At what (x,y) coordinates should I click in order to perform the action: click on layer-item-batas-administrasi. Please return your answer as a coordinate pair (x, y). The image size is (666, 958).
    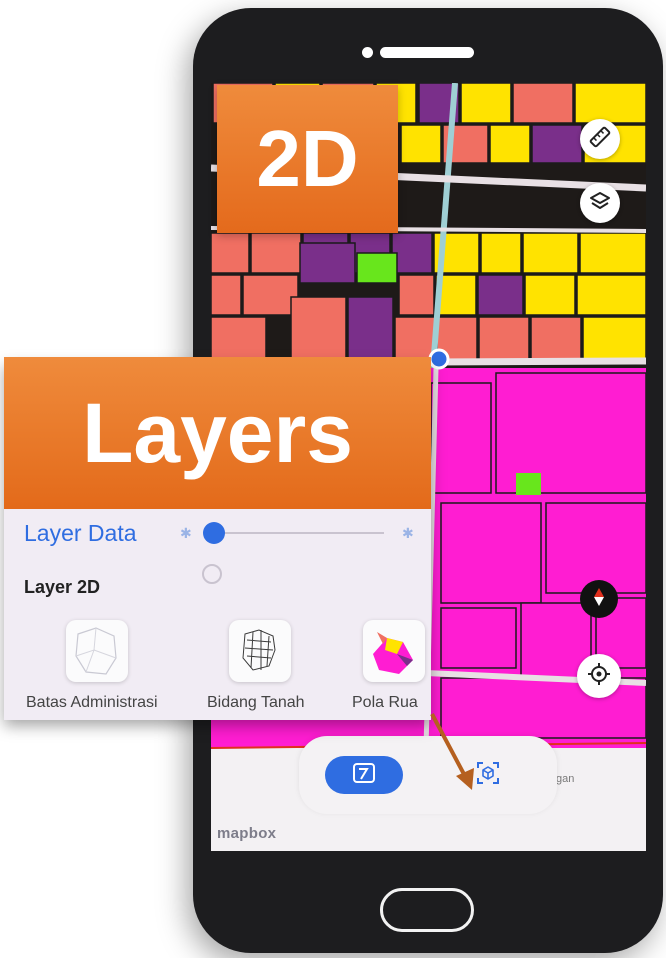
    Looking at the image, I should click on (97, 651).